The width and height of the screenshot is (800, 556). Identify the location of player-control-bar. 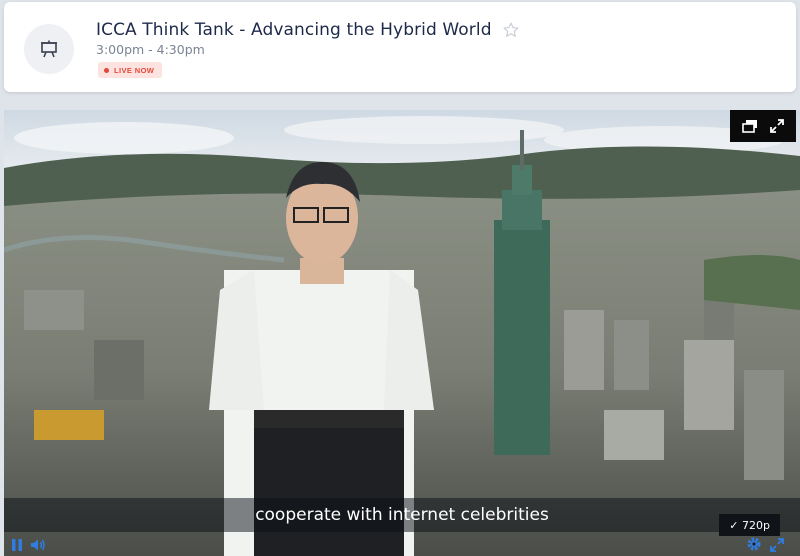
(402, 544).